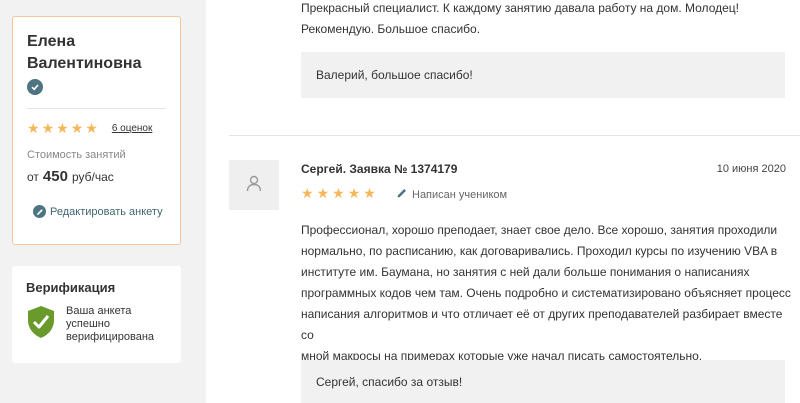 The width and height of the screenshot is (800, 403). What do you see at coordinates (543, 381) in the screenshot?
I see `tutor-reply: Сергей, спасибо за отзыв!` at bounding box center [543, 381].